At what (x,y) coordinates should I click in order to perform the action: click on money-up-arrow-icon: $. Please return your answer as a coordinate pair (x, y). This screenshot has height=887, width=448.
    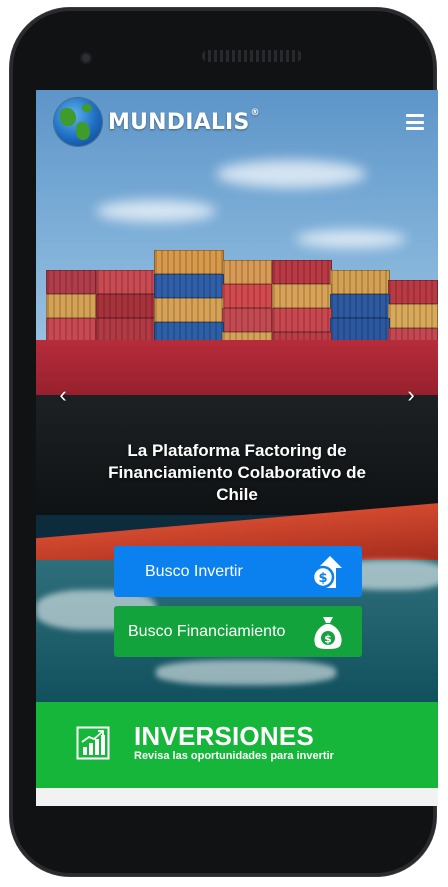
    Looking at the image, I should click on (326, 572).